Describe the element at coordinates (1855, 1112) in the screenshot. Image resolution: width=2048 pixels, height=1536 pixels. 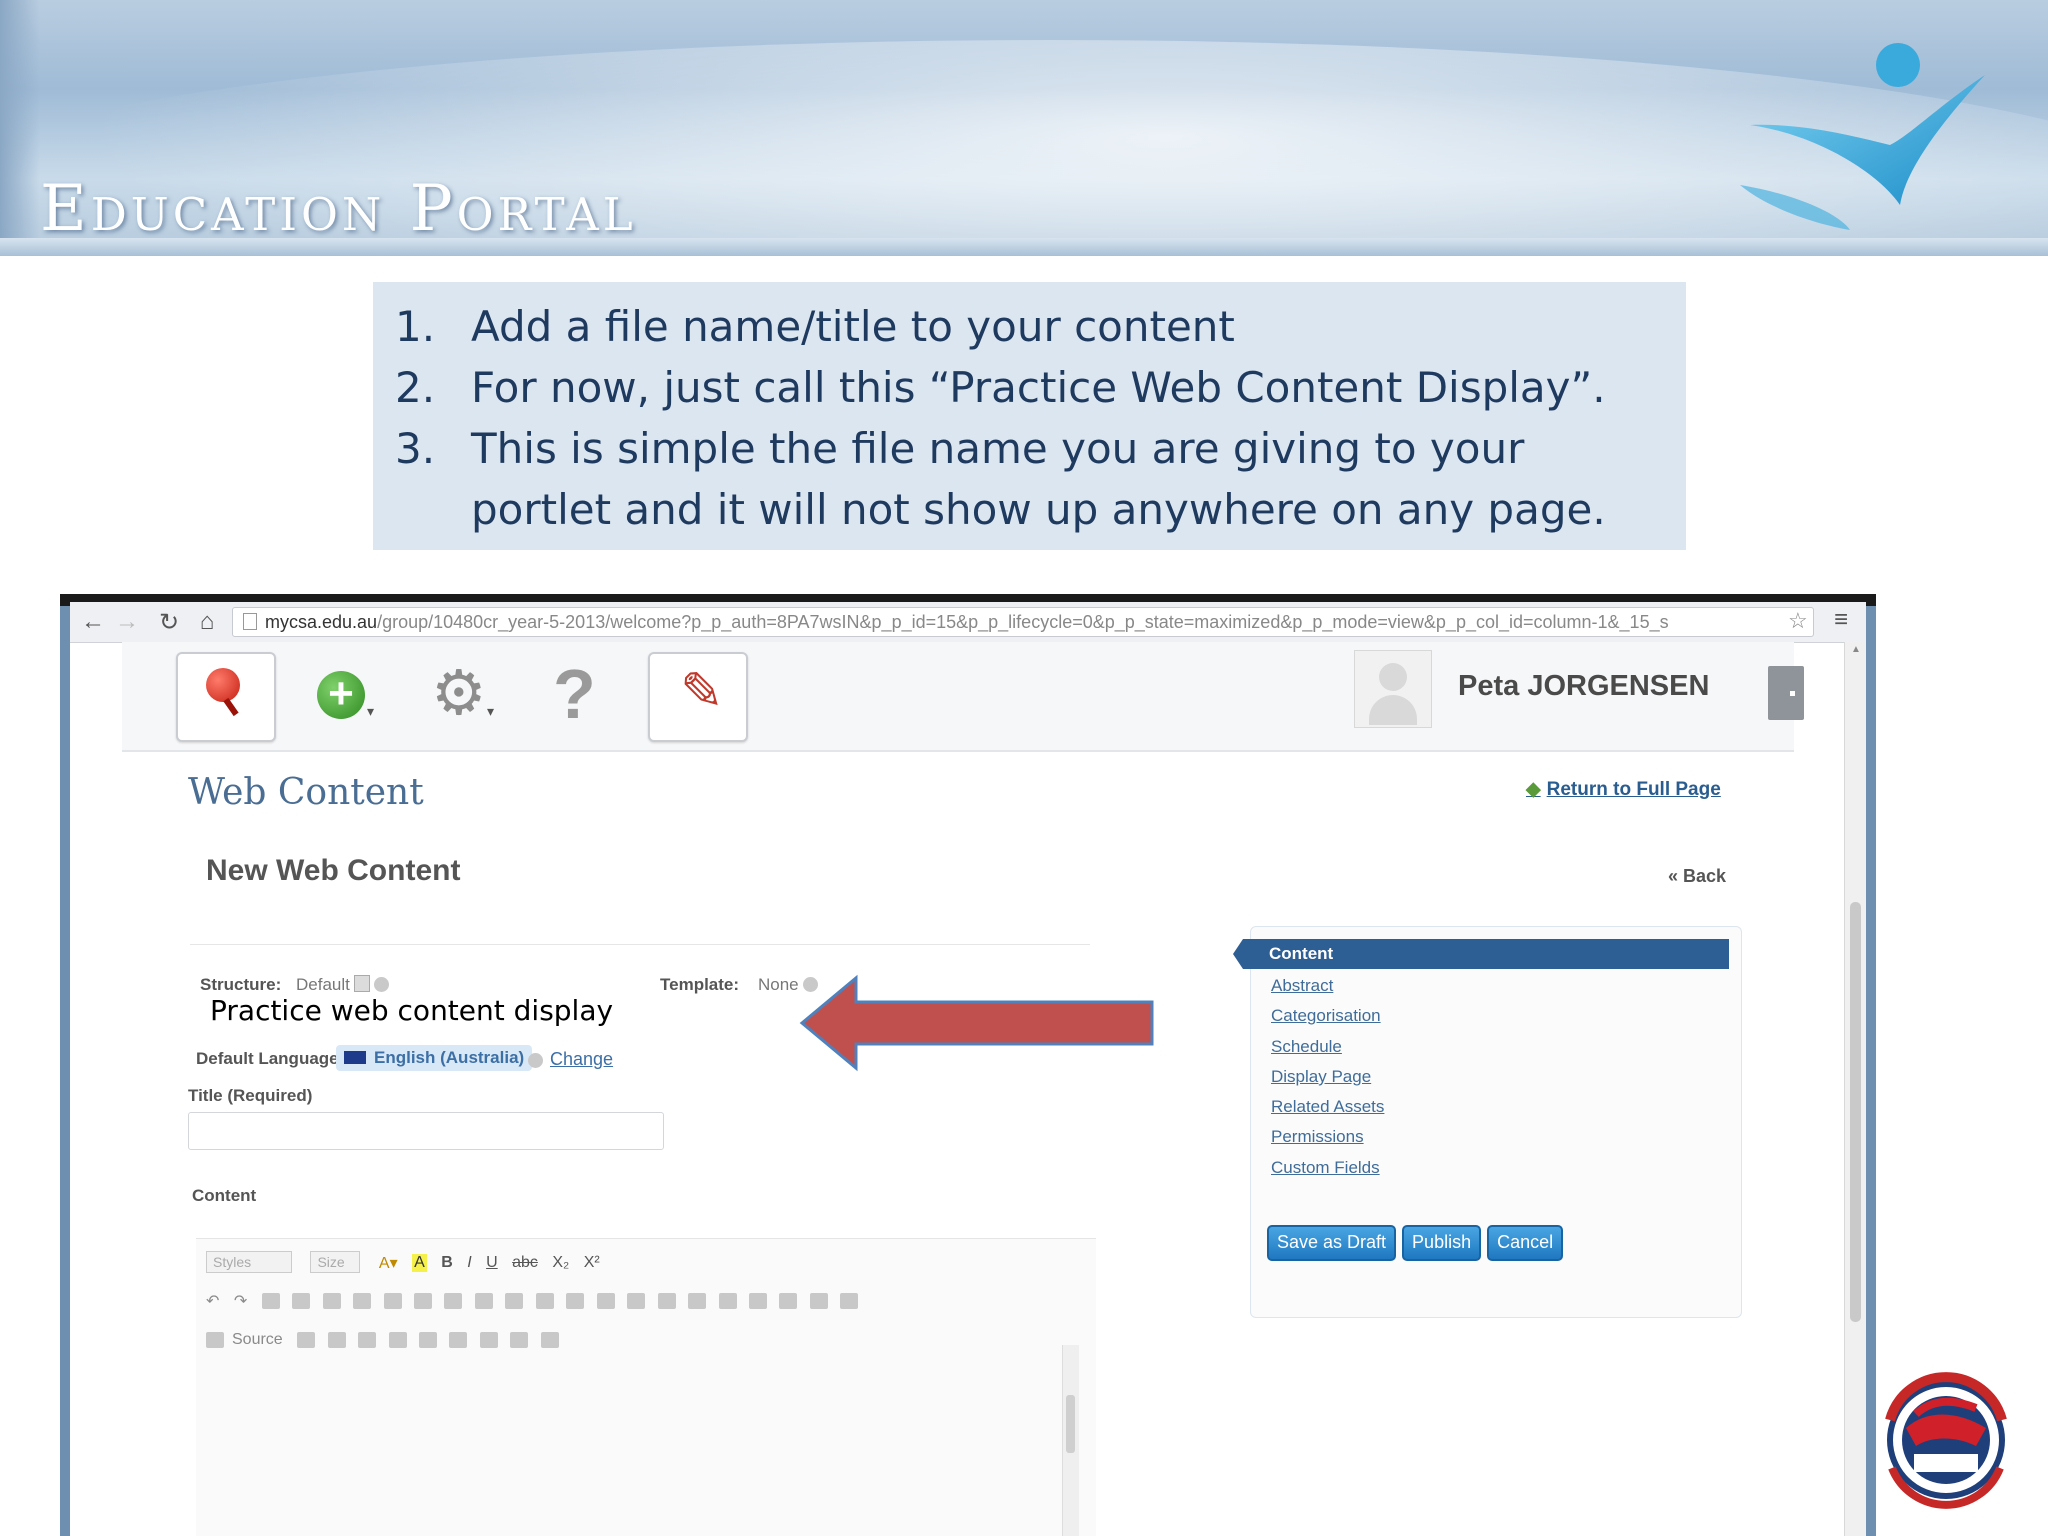
I see `page-scroll-thumb` at that location.